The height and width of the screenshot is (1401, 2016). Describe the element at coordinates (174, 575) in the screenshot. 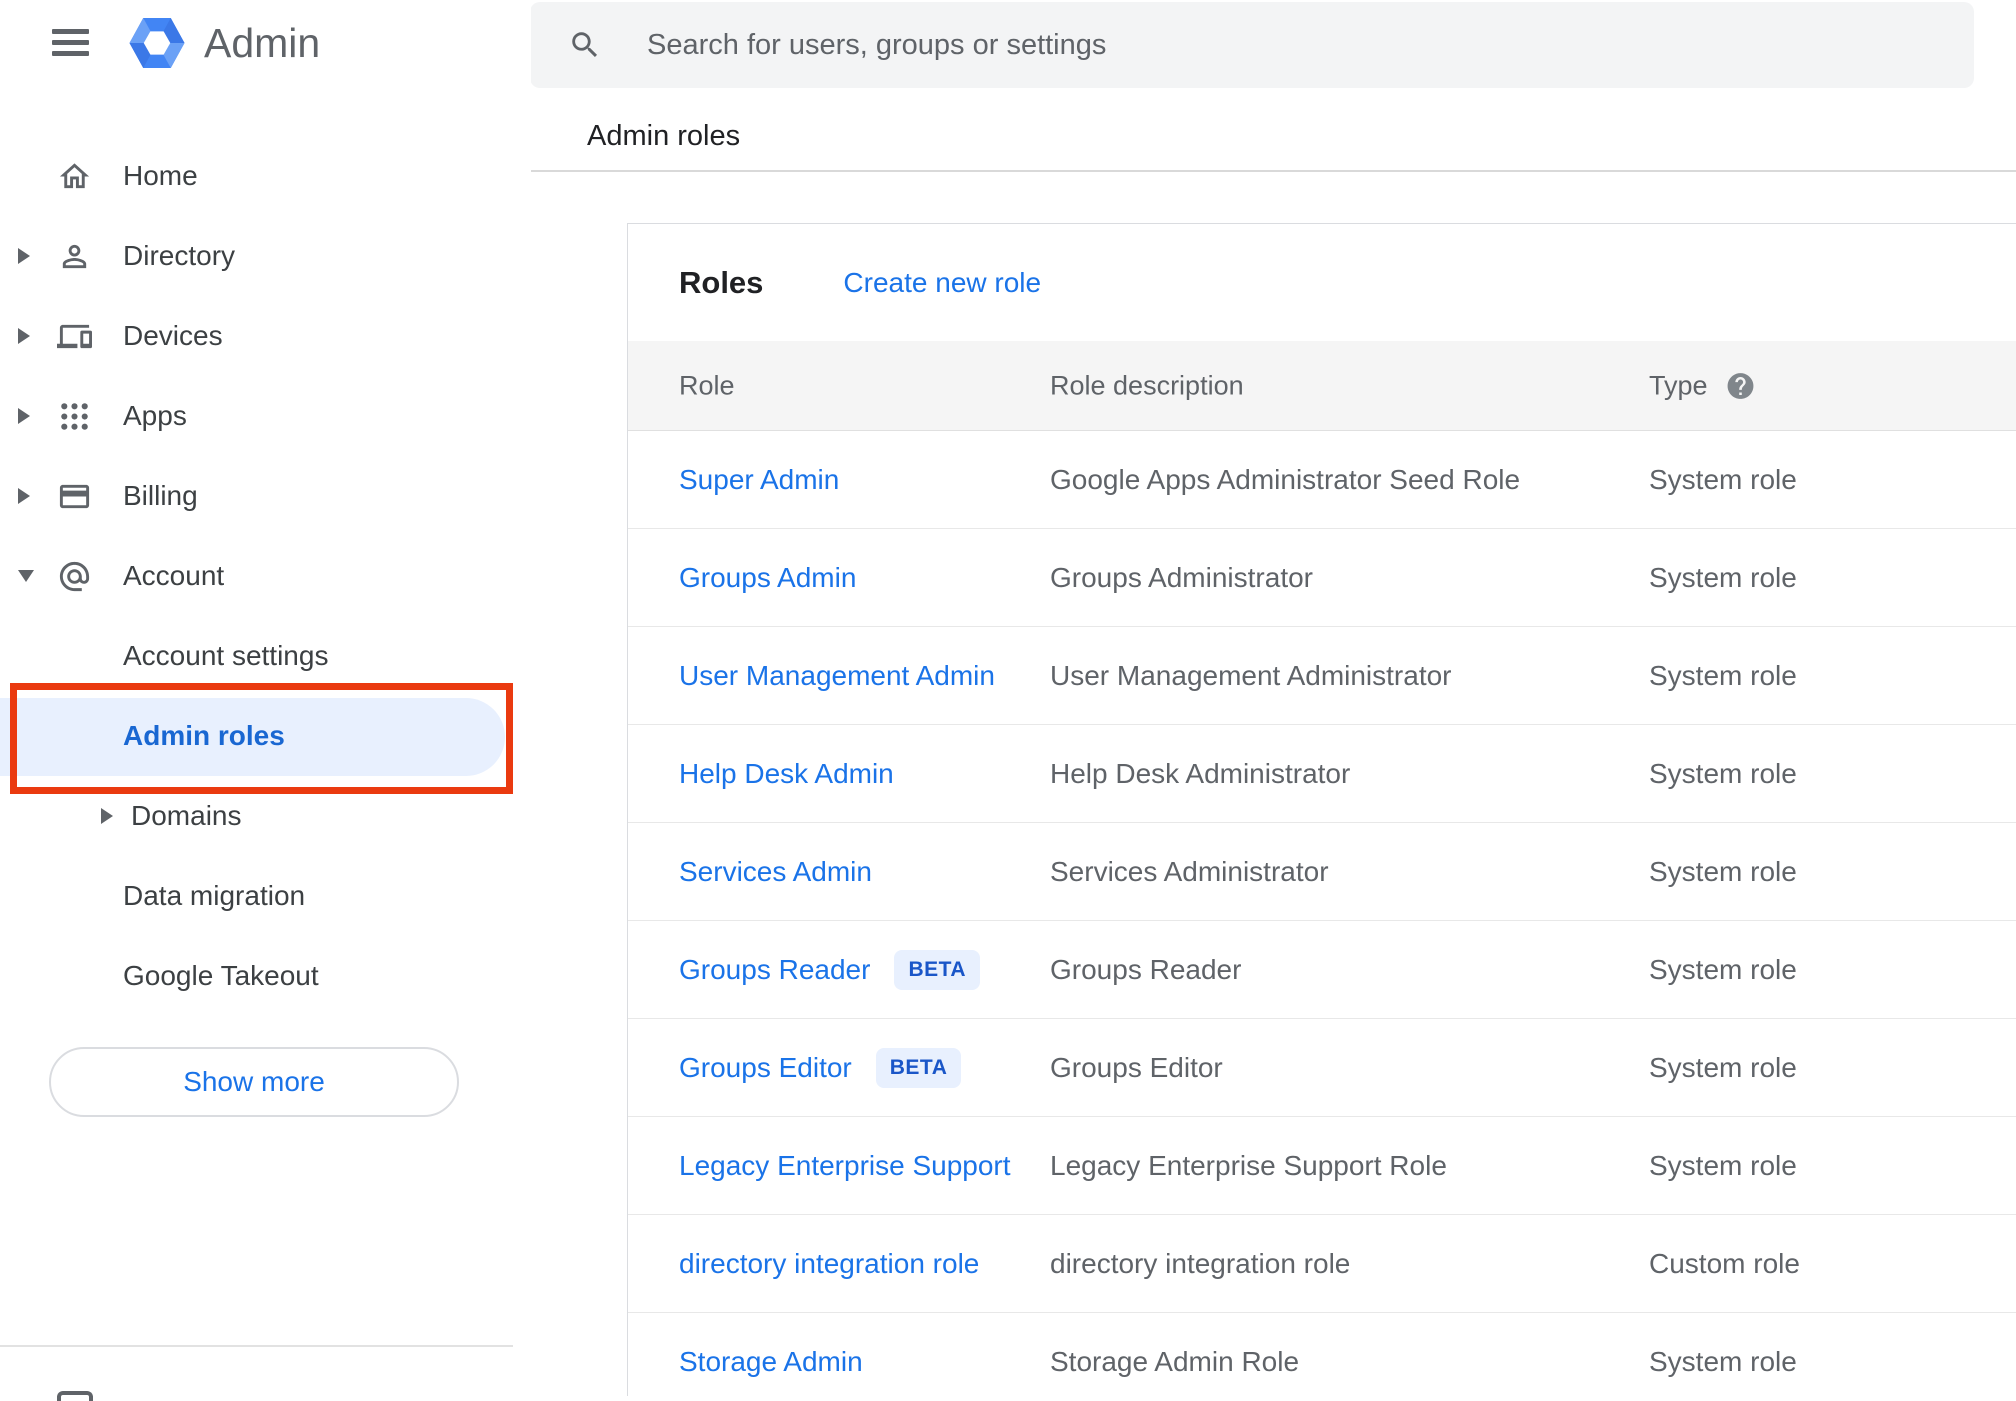

I see `sidebar-item-label: Account` at that location.